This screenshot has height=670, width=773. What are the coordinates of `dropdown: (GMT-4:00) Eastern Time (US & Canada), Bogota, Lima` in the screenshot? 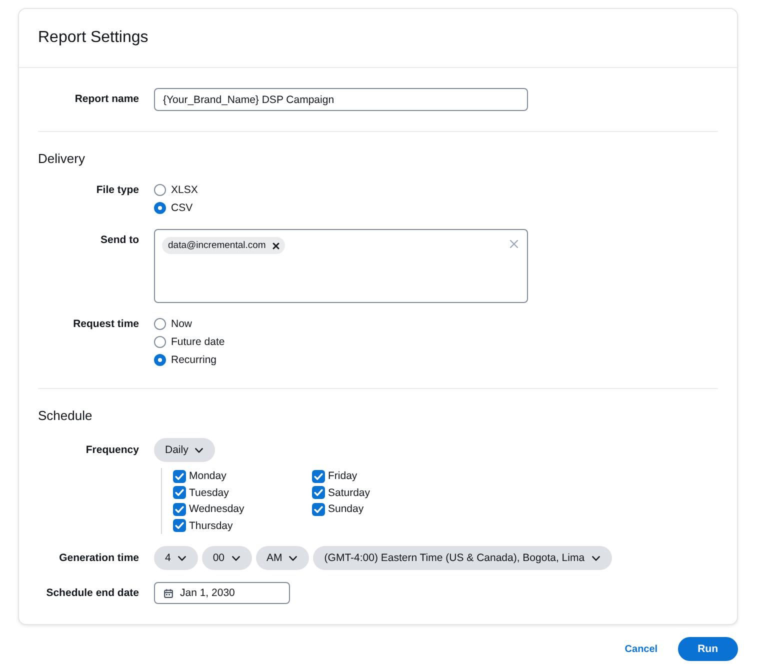 It's located at (462, 558).